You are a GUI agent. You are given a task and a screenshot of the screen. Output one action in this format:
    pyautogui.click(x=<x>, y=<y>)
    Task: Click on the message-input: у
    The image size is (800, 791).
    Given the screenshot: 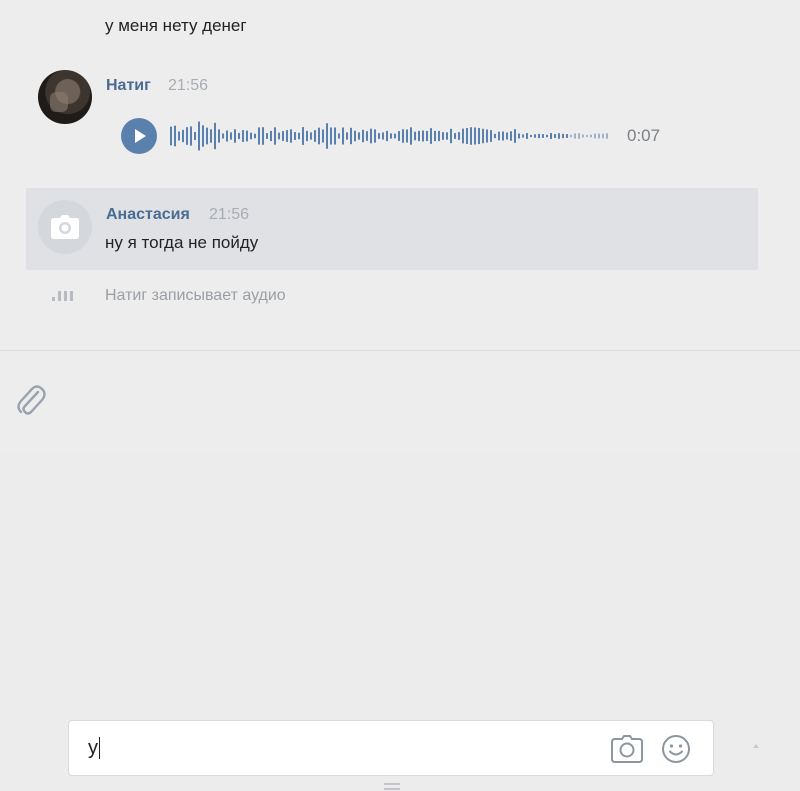 What is the action you would take?
    pyautogui.click(x=391, y=748)
    